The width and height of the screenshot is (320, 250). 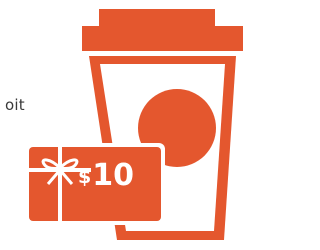 What do you see at coordinates (162, 38) in the screenshot?
I see `cup-lid-rim` at bounding box center [162, 38].